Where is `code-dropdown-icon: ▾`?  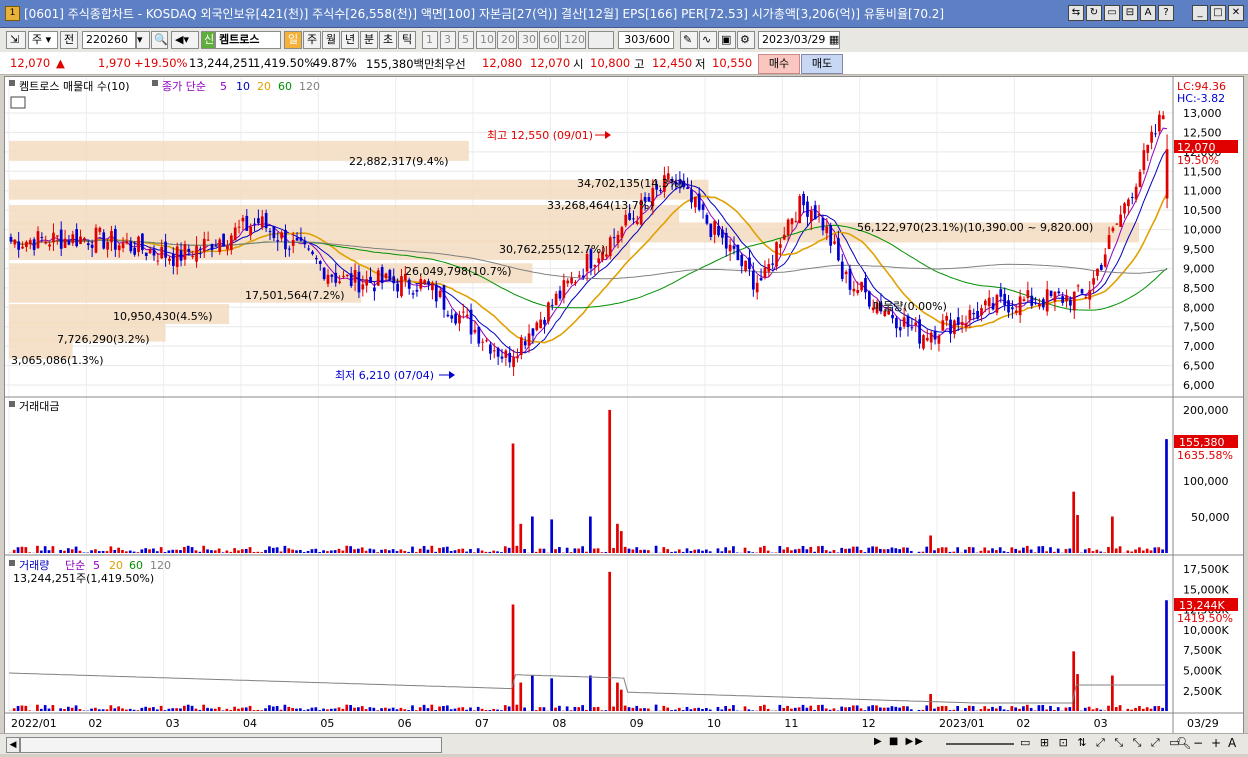 code-dropdown-icon: ▾ is located at coordinates (143, 40).